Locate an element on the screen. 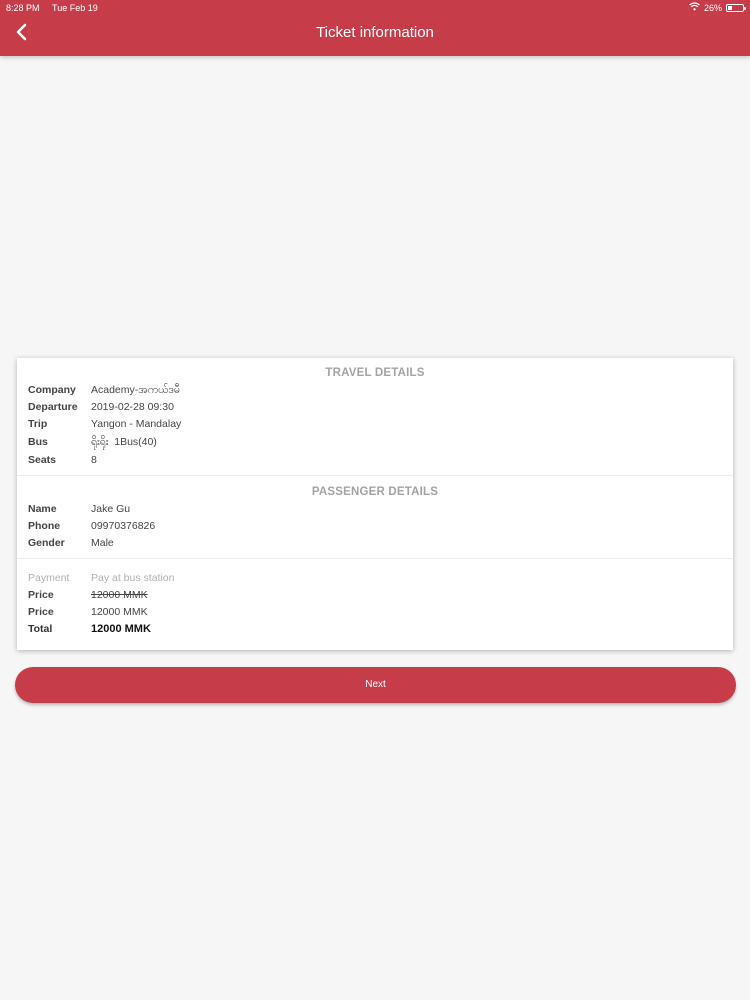  wifi-icon is located at coordinates (694, 8).